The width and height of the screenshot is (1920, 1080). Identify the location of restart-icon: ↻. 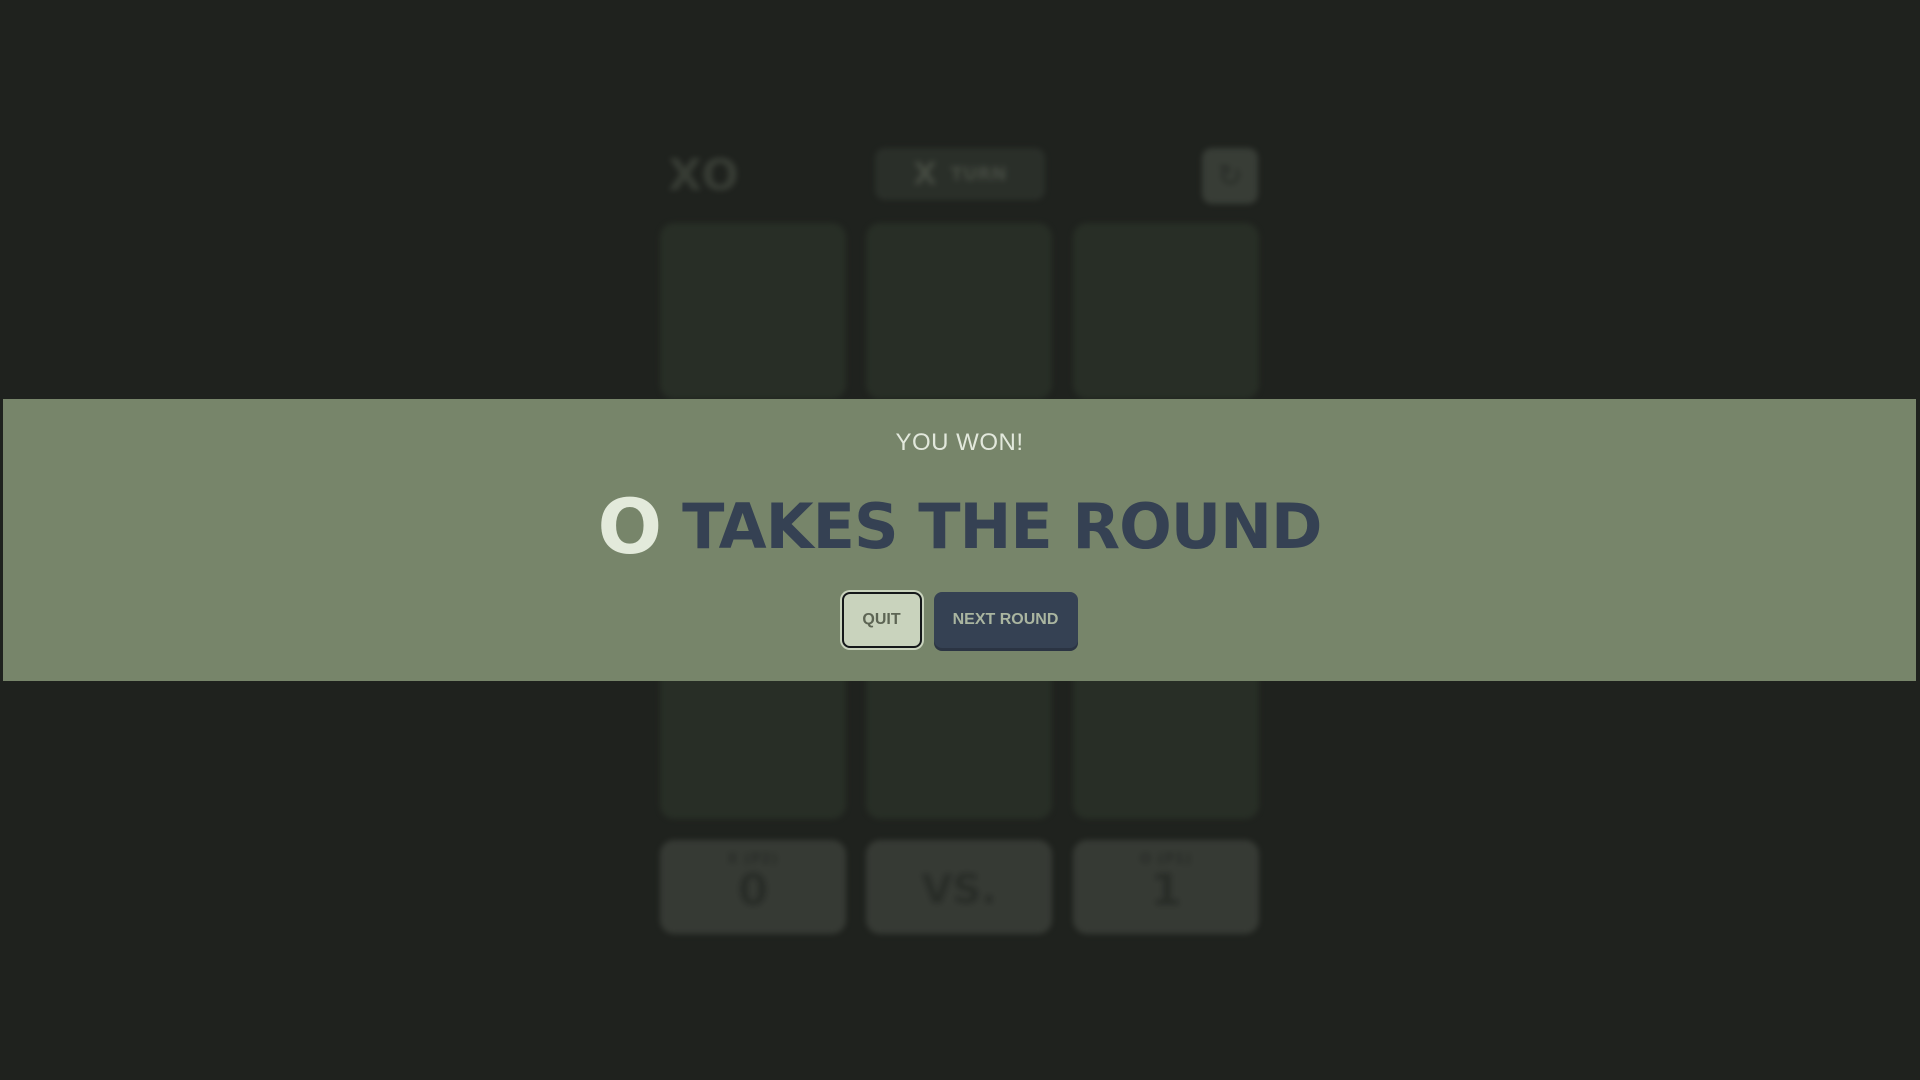
(1230, 176).